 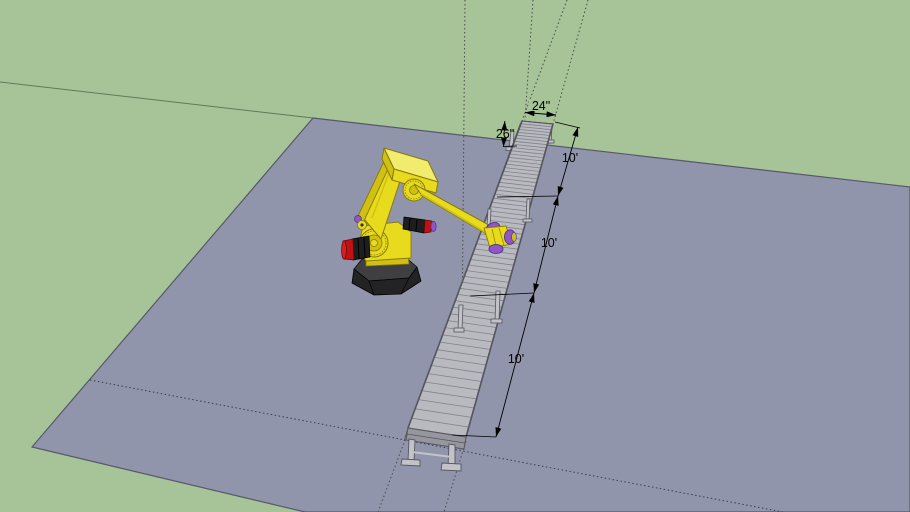 I want to click on section-2-label: 10', so click(x=549, y=243).